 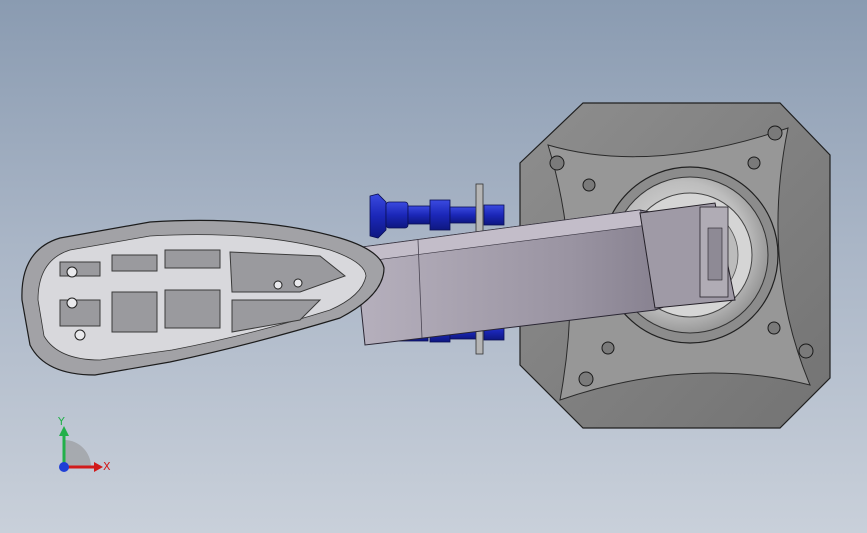 I want to click on wrist-joint, so click(x=687, y=255).